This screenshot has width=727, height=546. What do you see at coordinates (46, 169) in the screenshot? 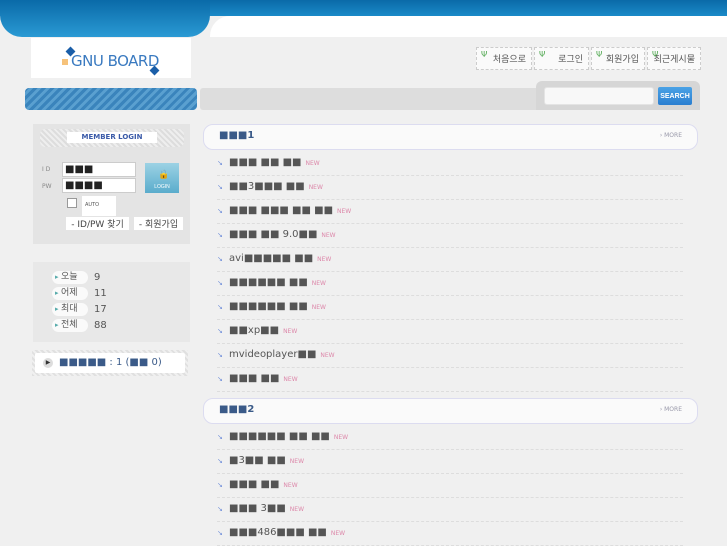
I see `id-label: I D` at bounding box center [46, 169].